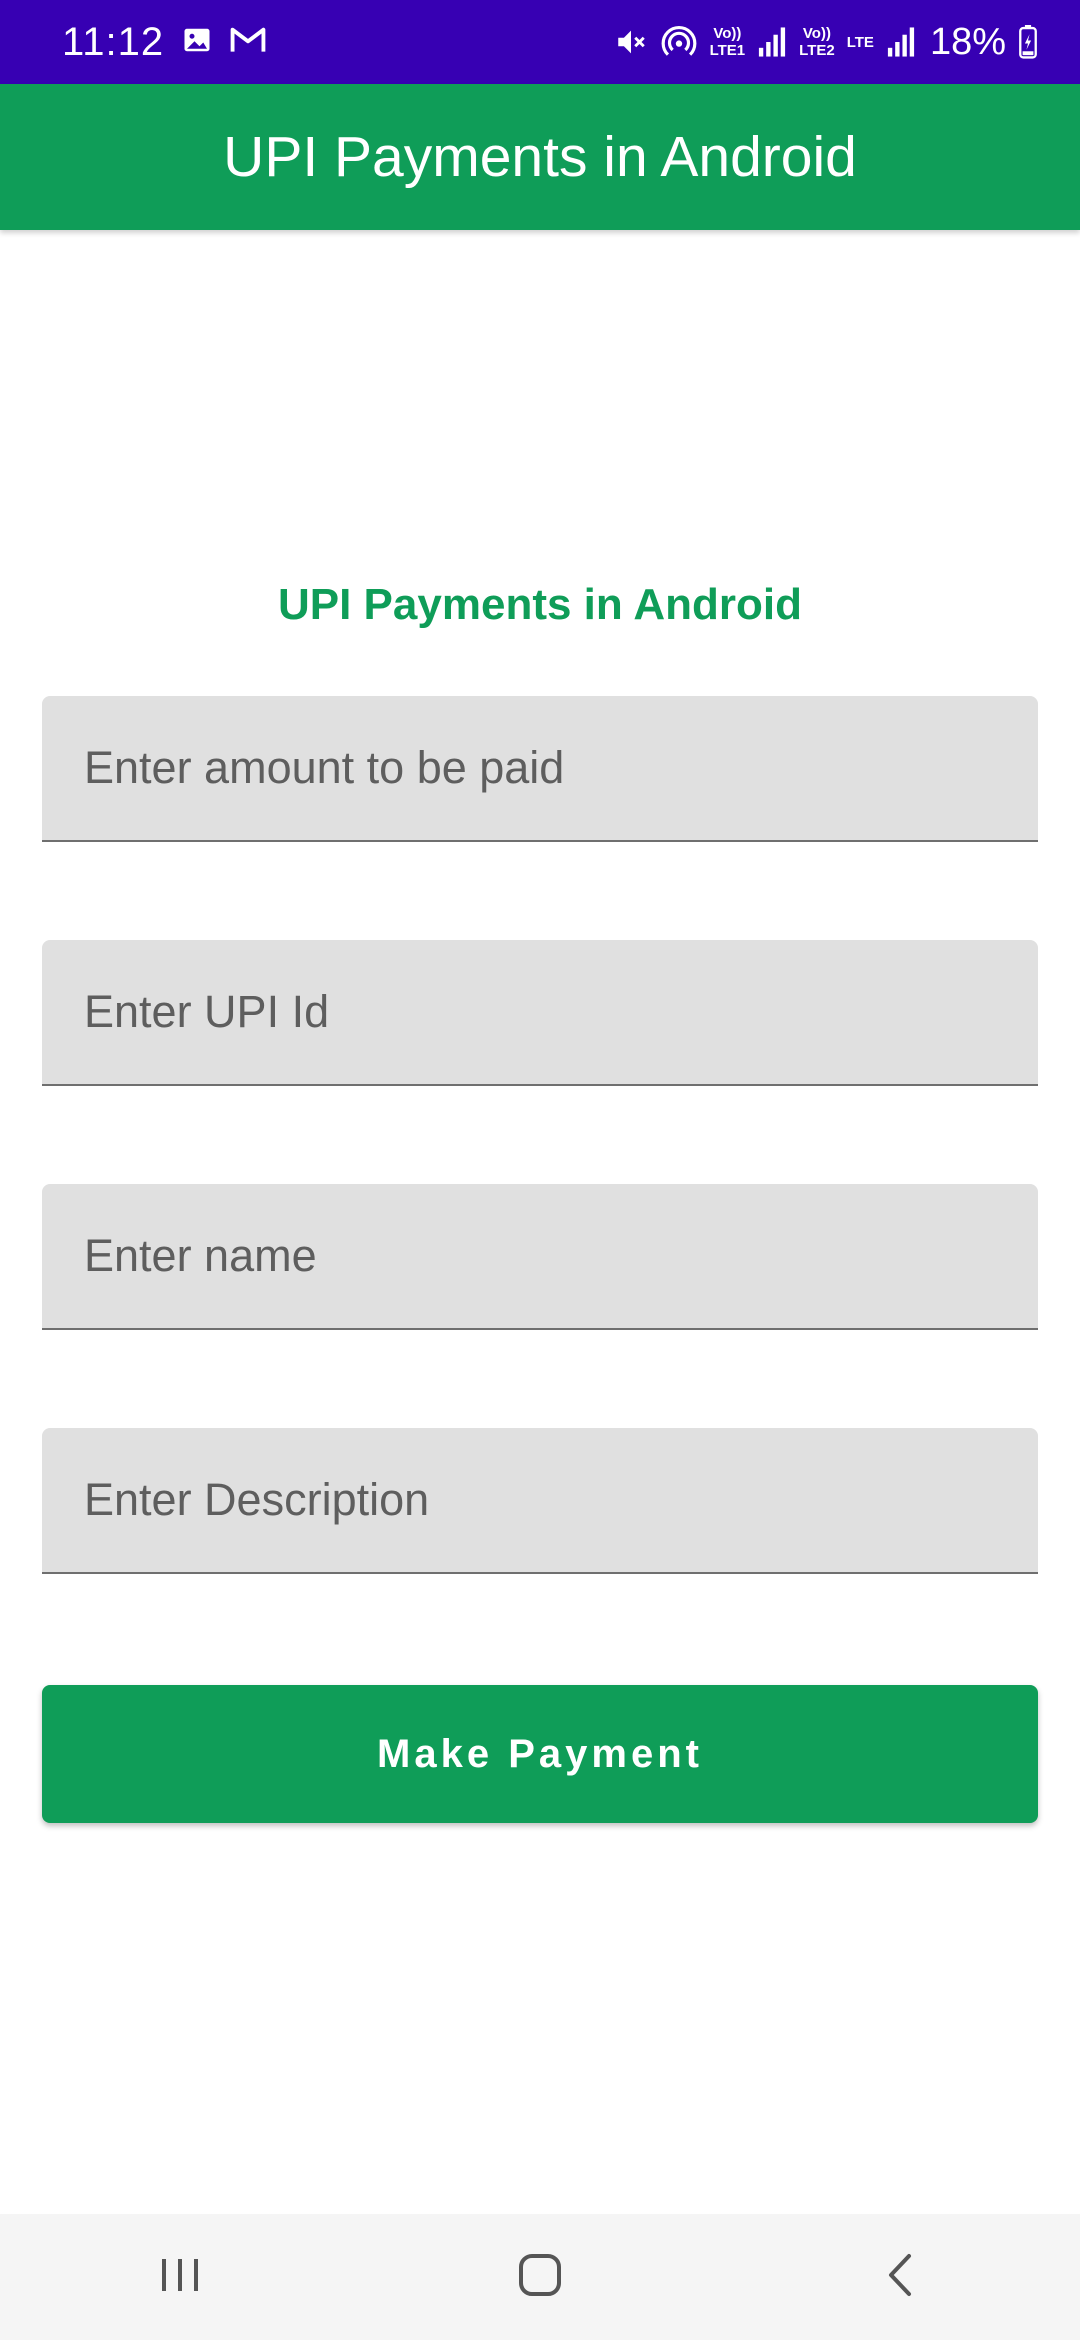 This screenshot has height=2340, width=1080. What do you see at coordinates (1028, 42) in the screenshot?
I see `battery-icon` at bounding box center [1028, 42].